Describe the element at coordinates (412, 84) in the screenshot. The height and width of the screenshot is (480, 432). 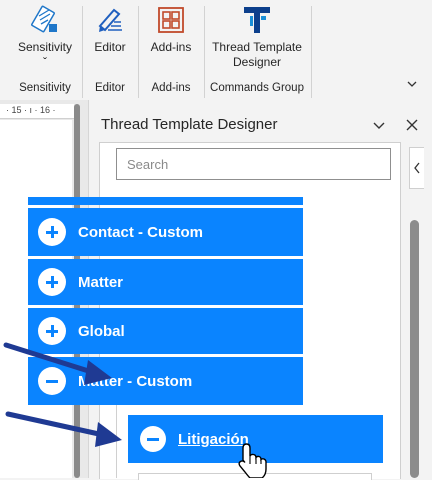
I see `ribbon-expand-chevron-icon` at that location.